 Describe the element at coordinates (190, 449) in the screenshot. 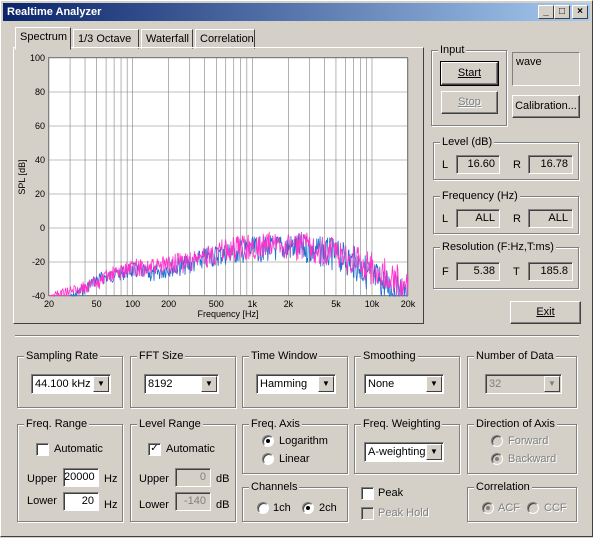

I see `level-range-automatic-label: Automatic` at that location.